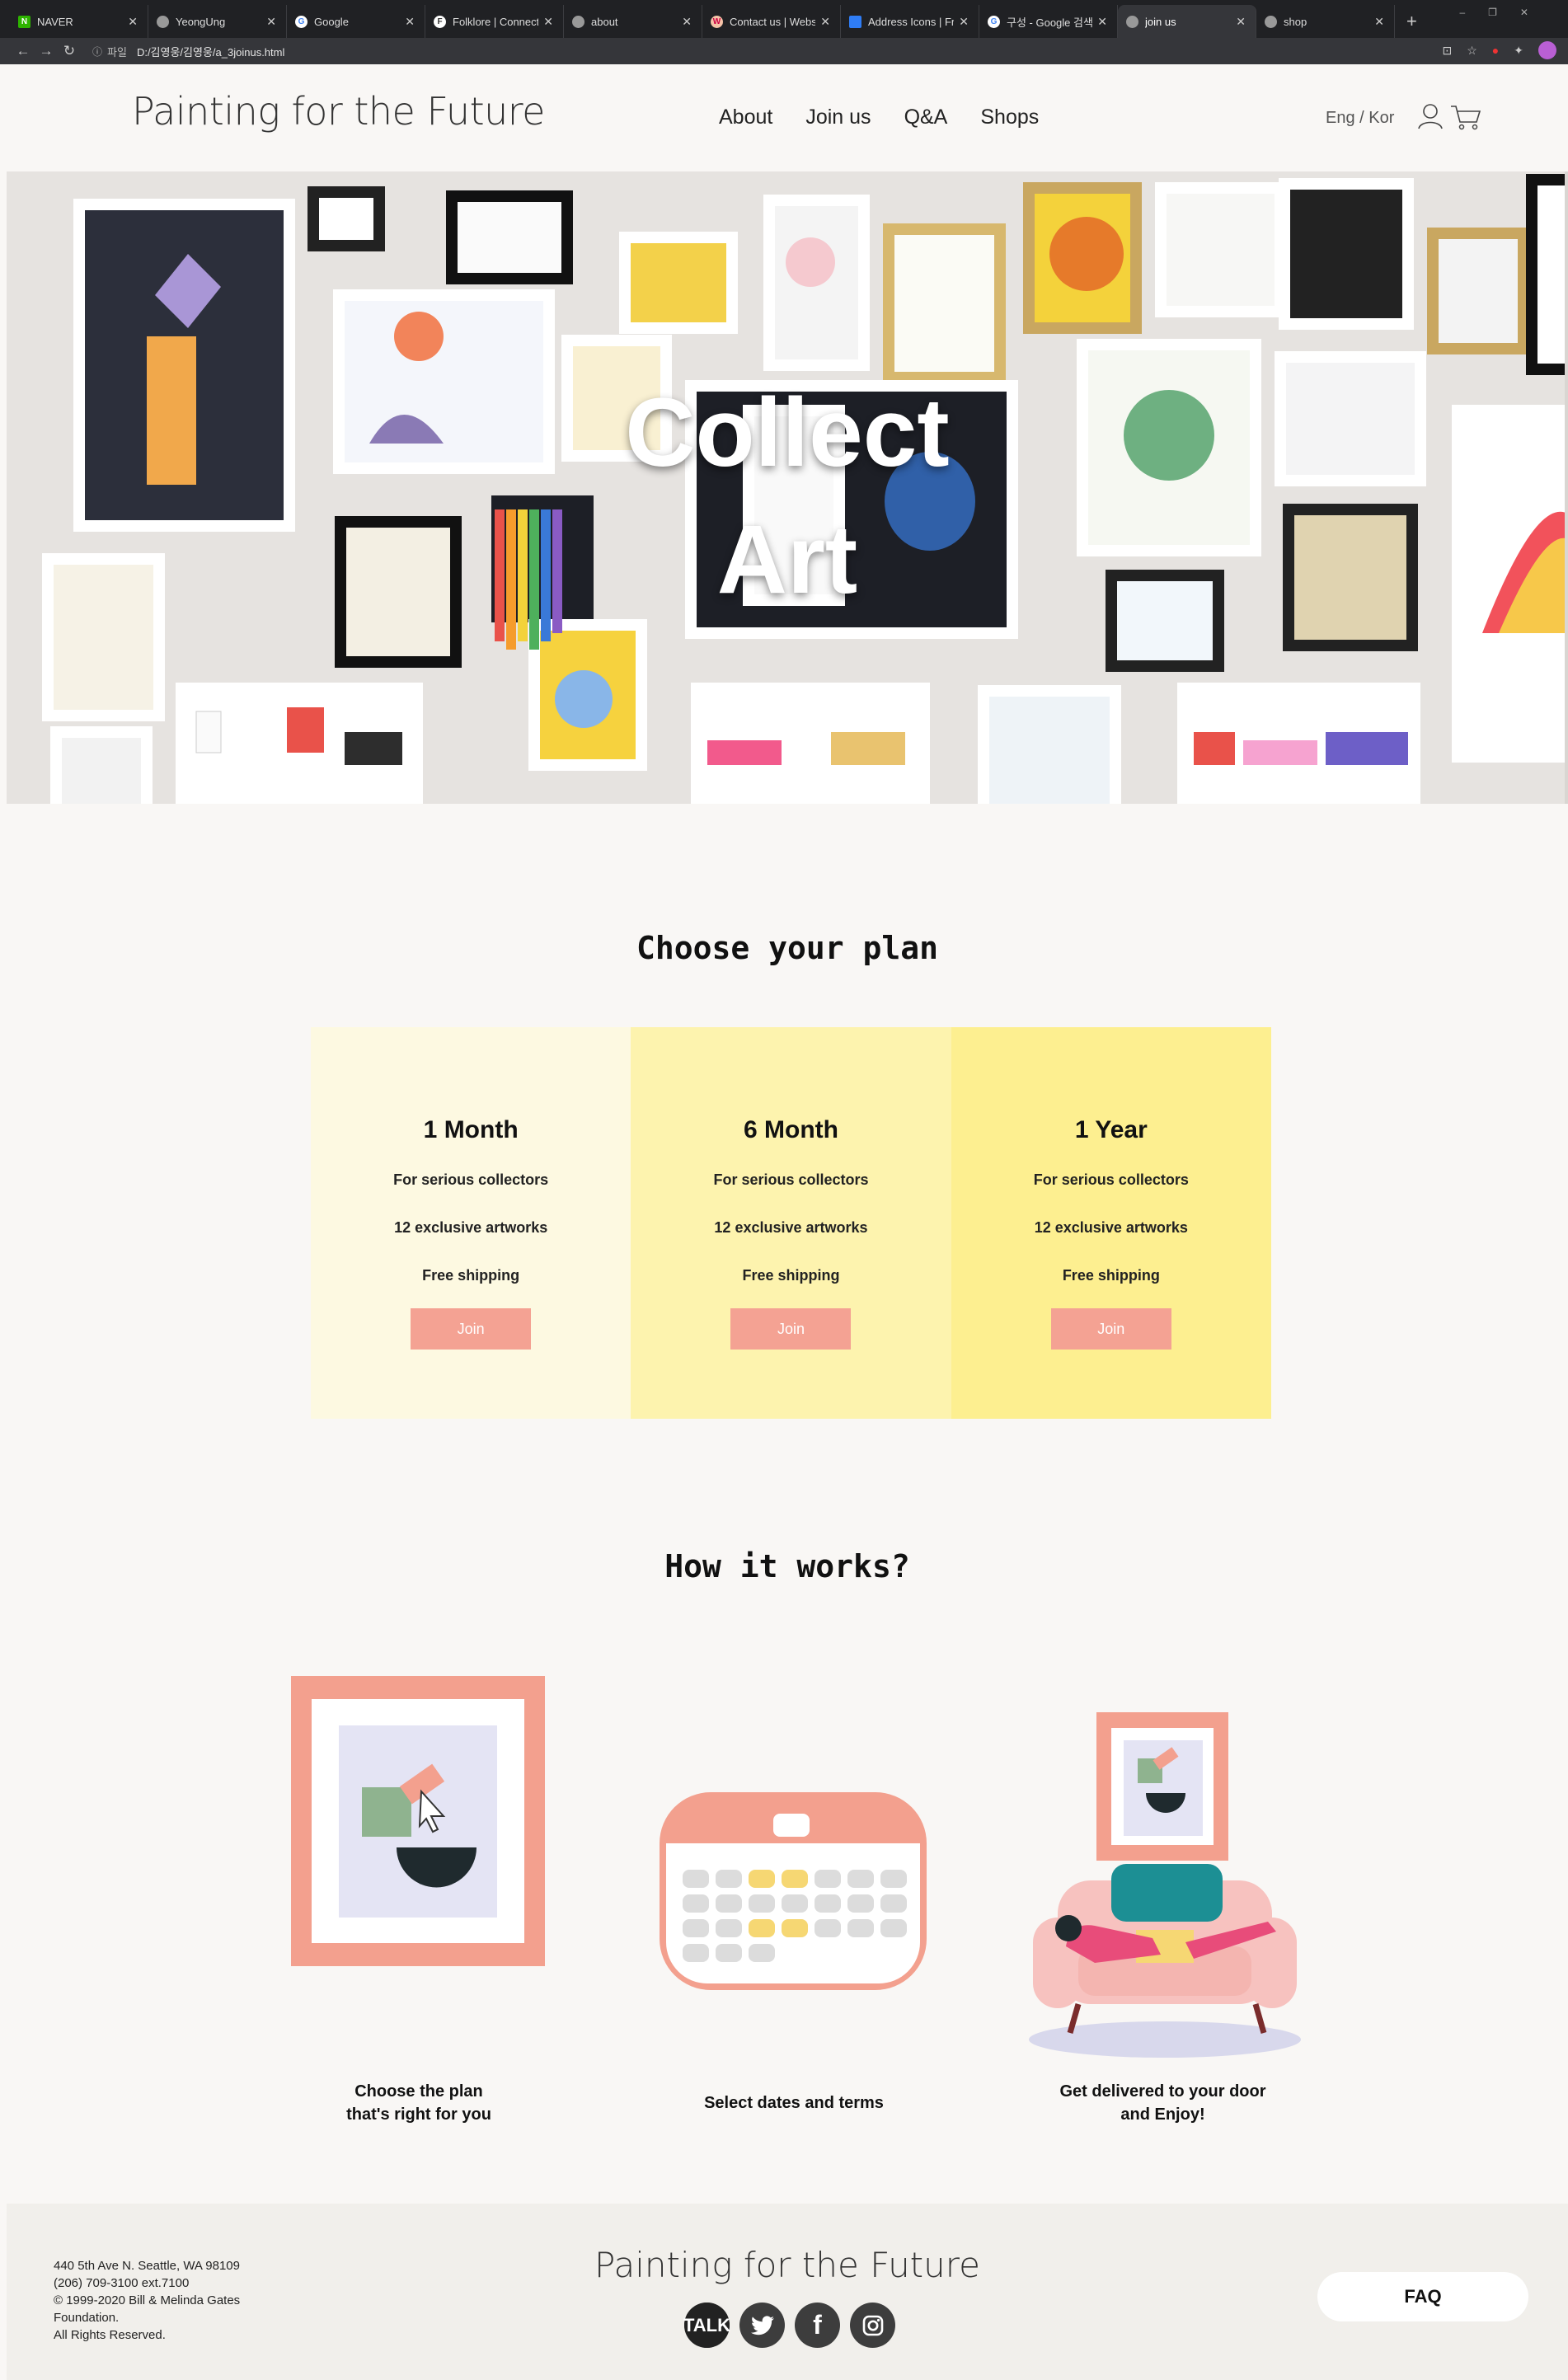 This screenshot has height=2380, width=1568. I want to click on nav-about: About, so click(745, 117).